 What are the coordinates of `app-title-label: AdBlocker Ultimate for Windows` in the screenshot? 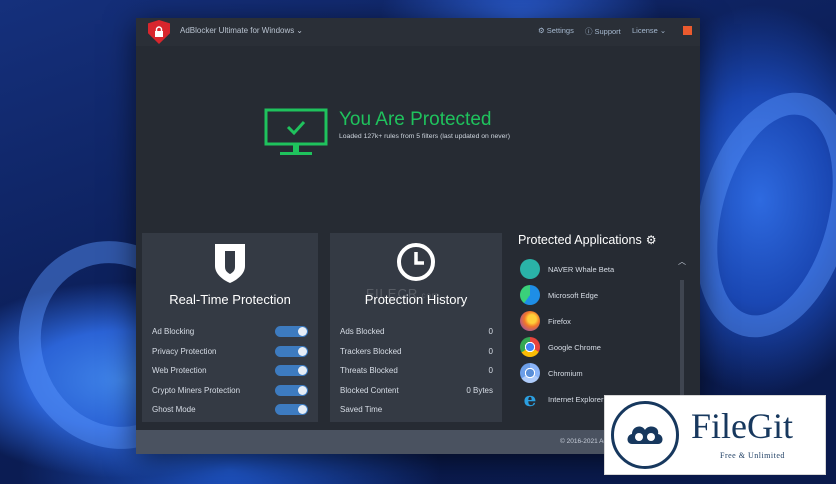 It's located at (237, 30).